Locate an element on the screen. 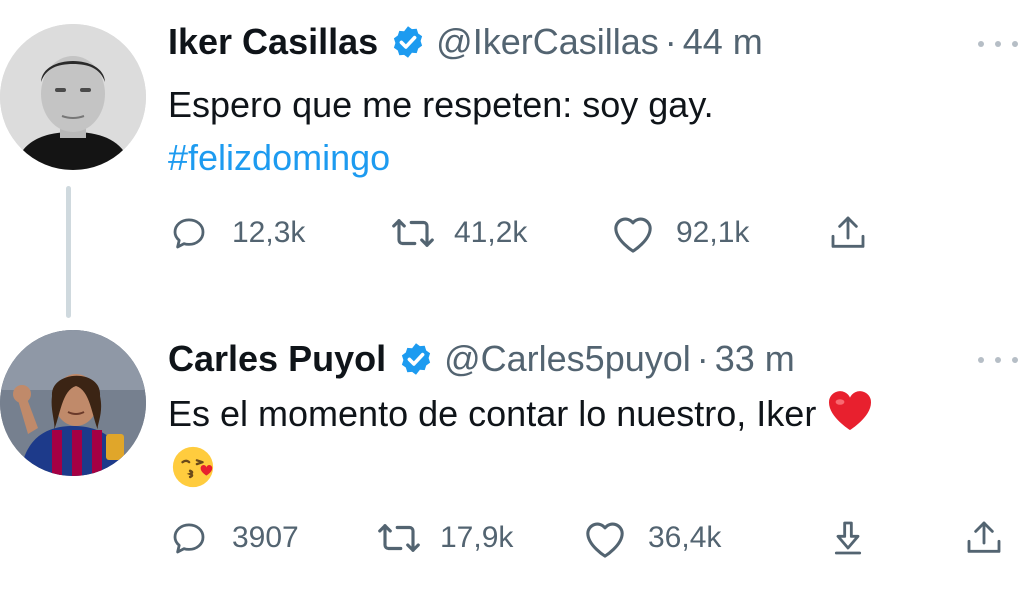 The width and height of the screenshot is (1024, 597). tweet-text: Es el momento de contar lo nuestro, Iker is located at coordinates (521, 416).